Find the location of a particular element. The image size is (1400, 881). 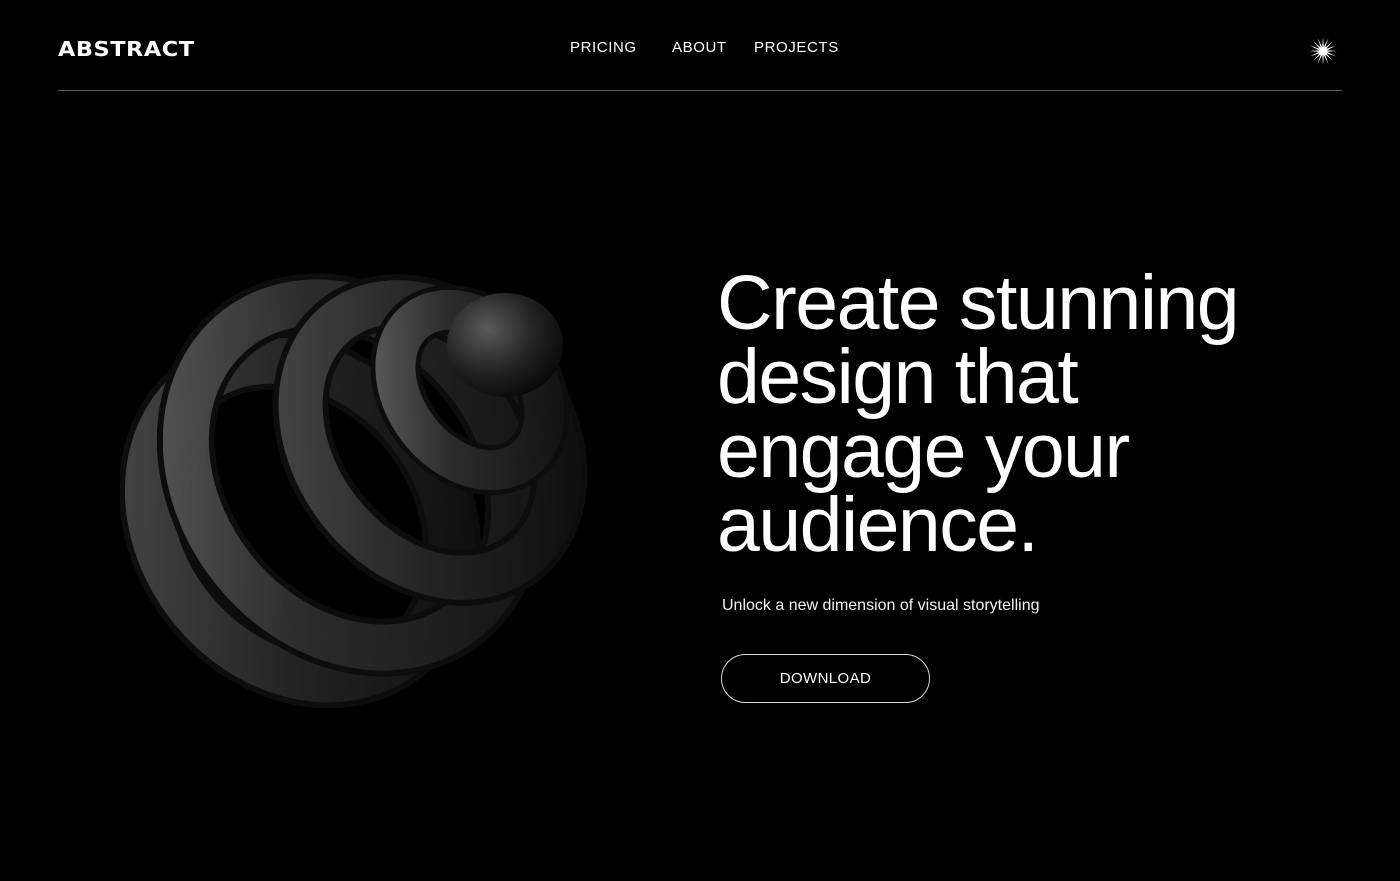

nav-link-projects: PROJECTS is located at coordinates (796, 48).